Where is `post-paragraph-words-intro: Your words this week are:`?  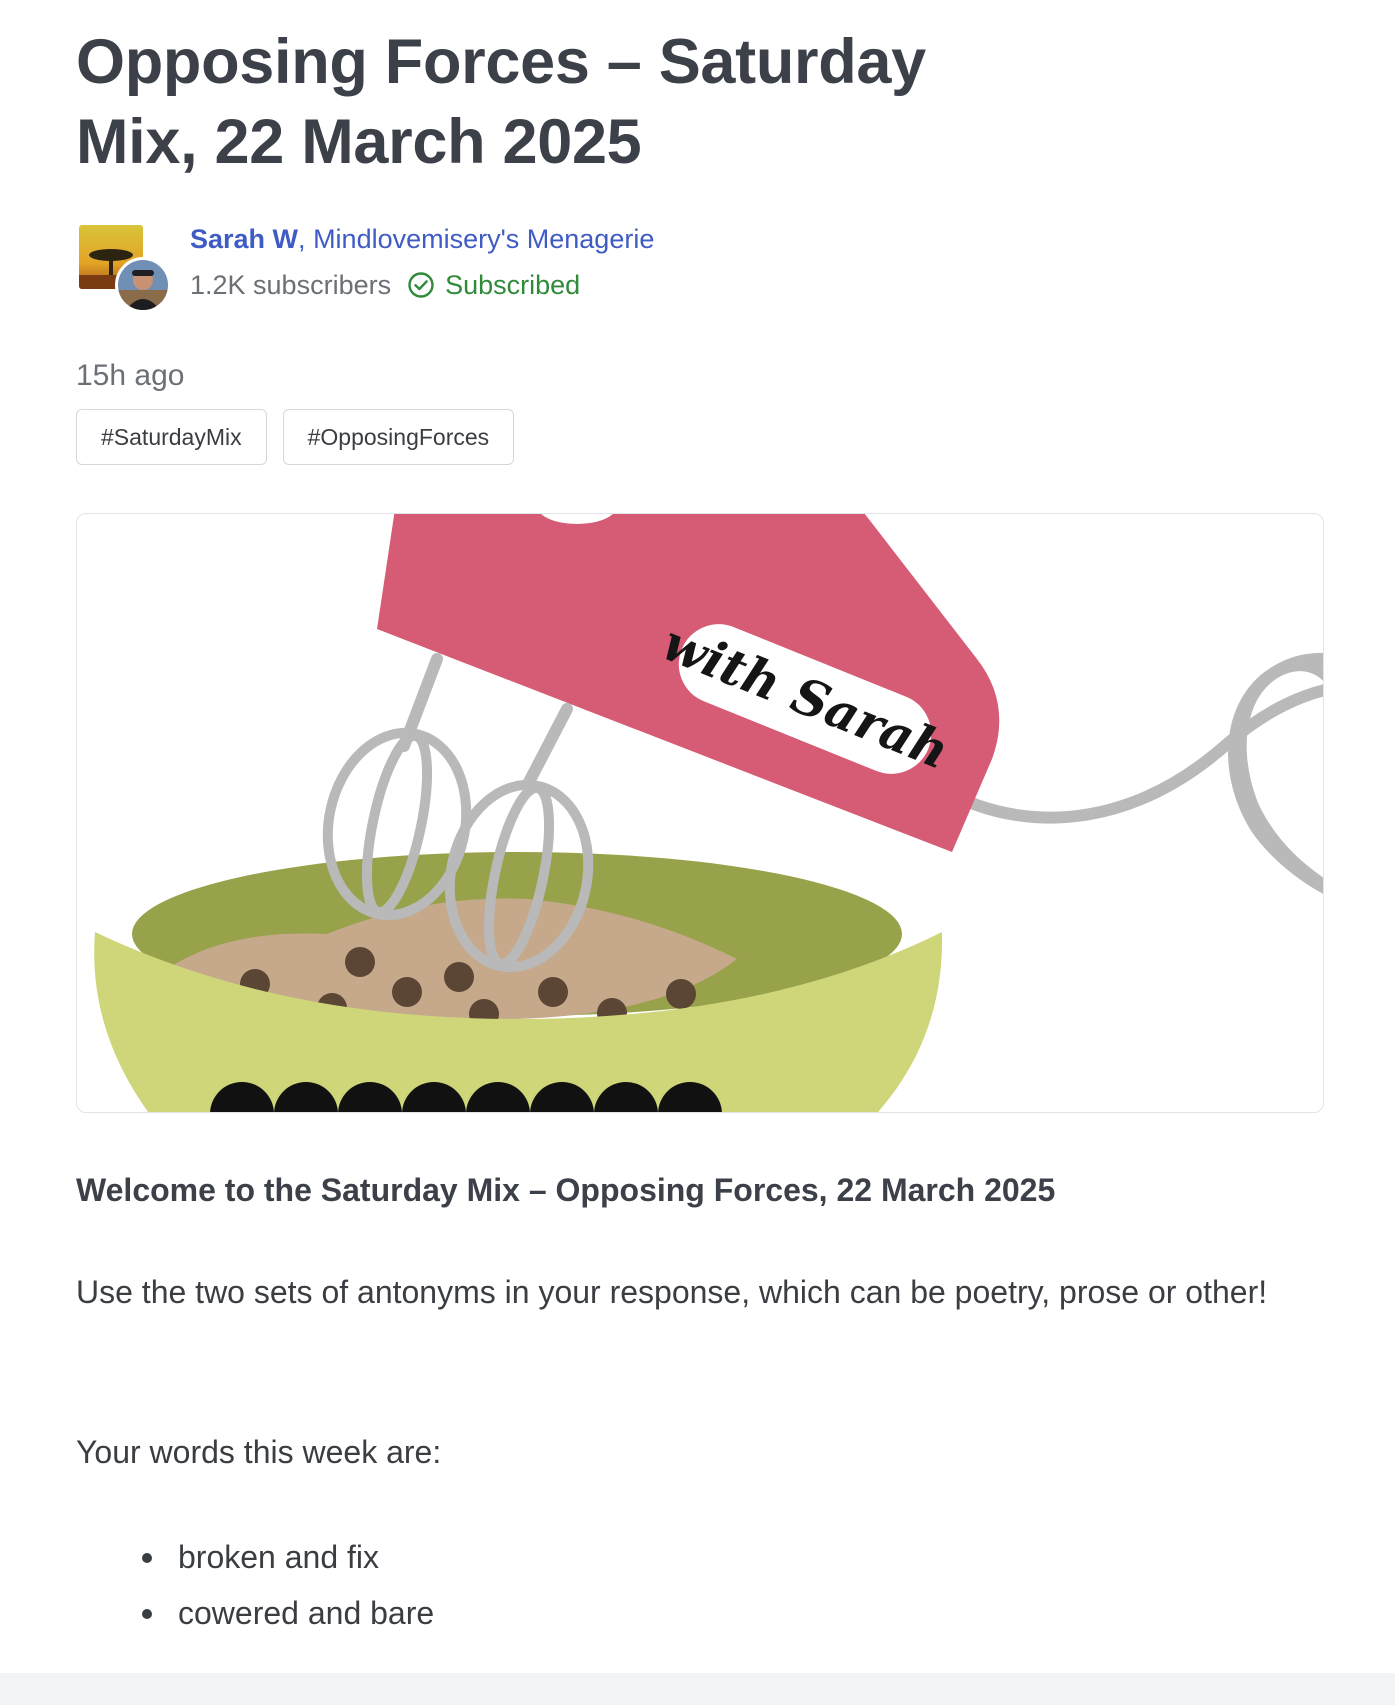
post-paragraph-words-intro: Your words this week are: is located at coordinates (259, 1452).